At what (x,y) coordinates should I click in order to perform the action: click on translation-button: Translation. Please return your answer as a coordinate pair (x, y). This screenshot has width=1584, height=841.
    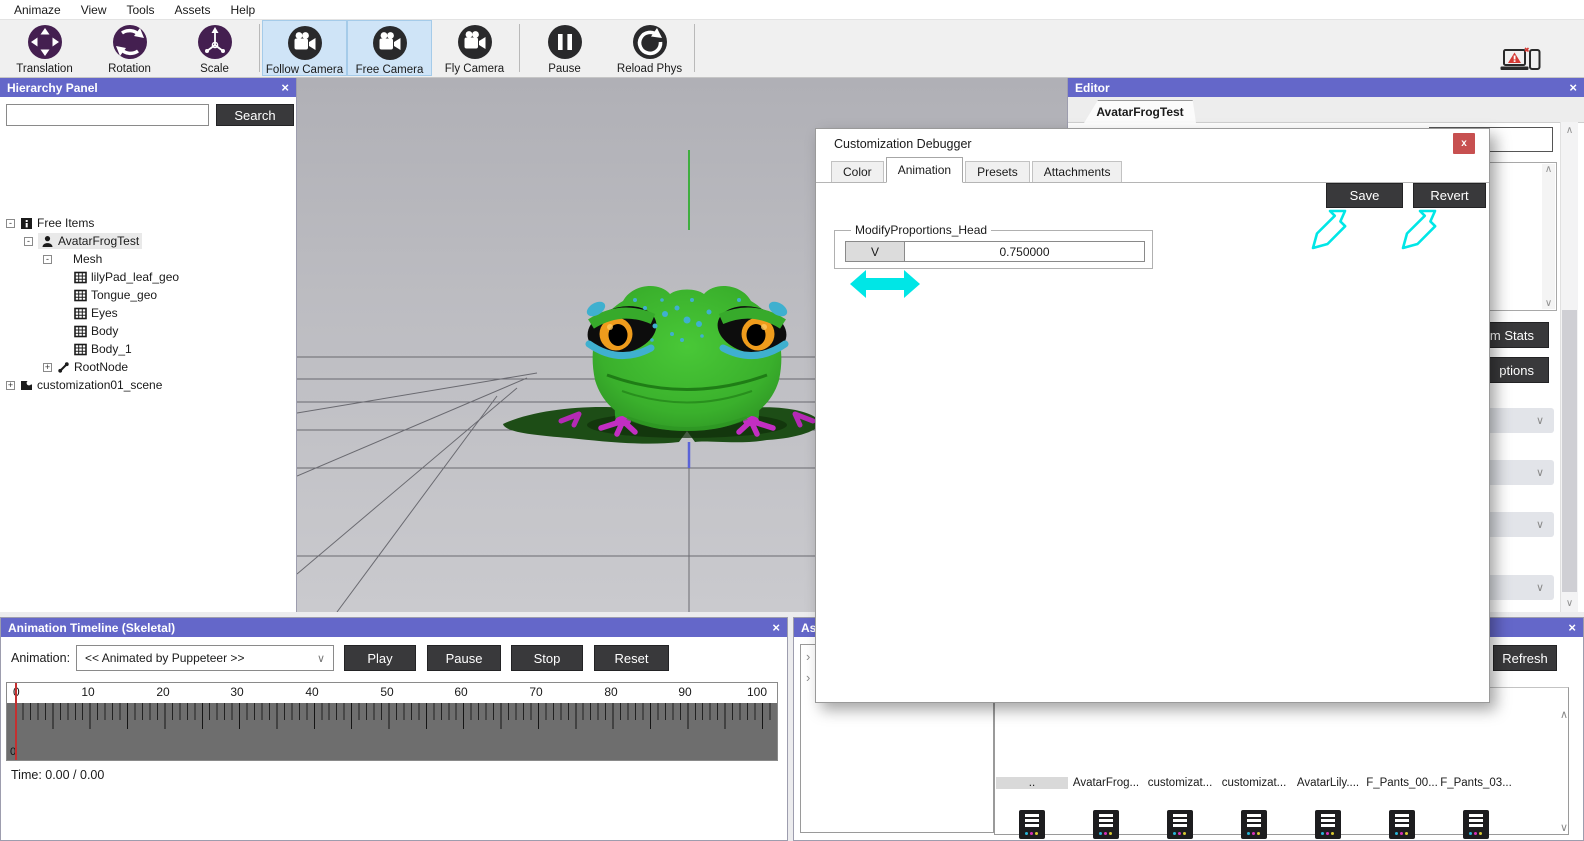
    Looking at the image, I should click on (44, 48).